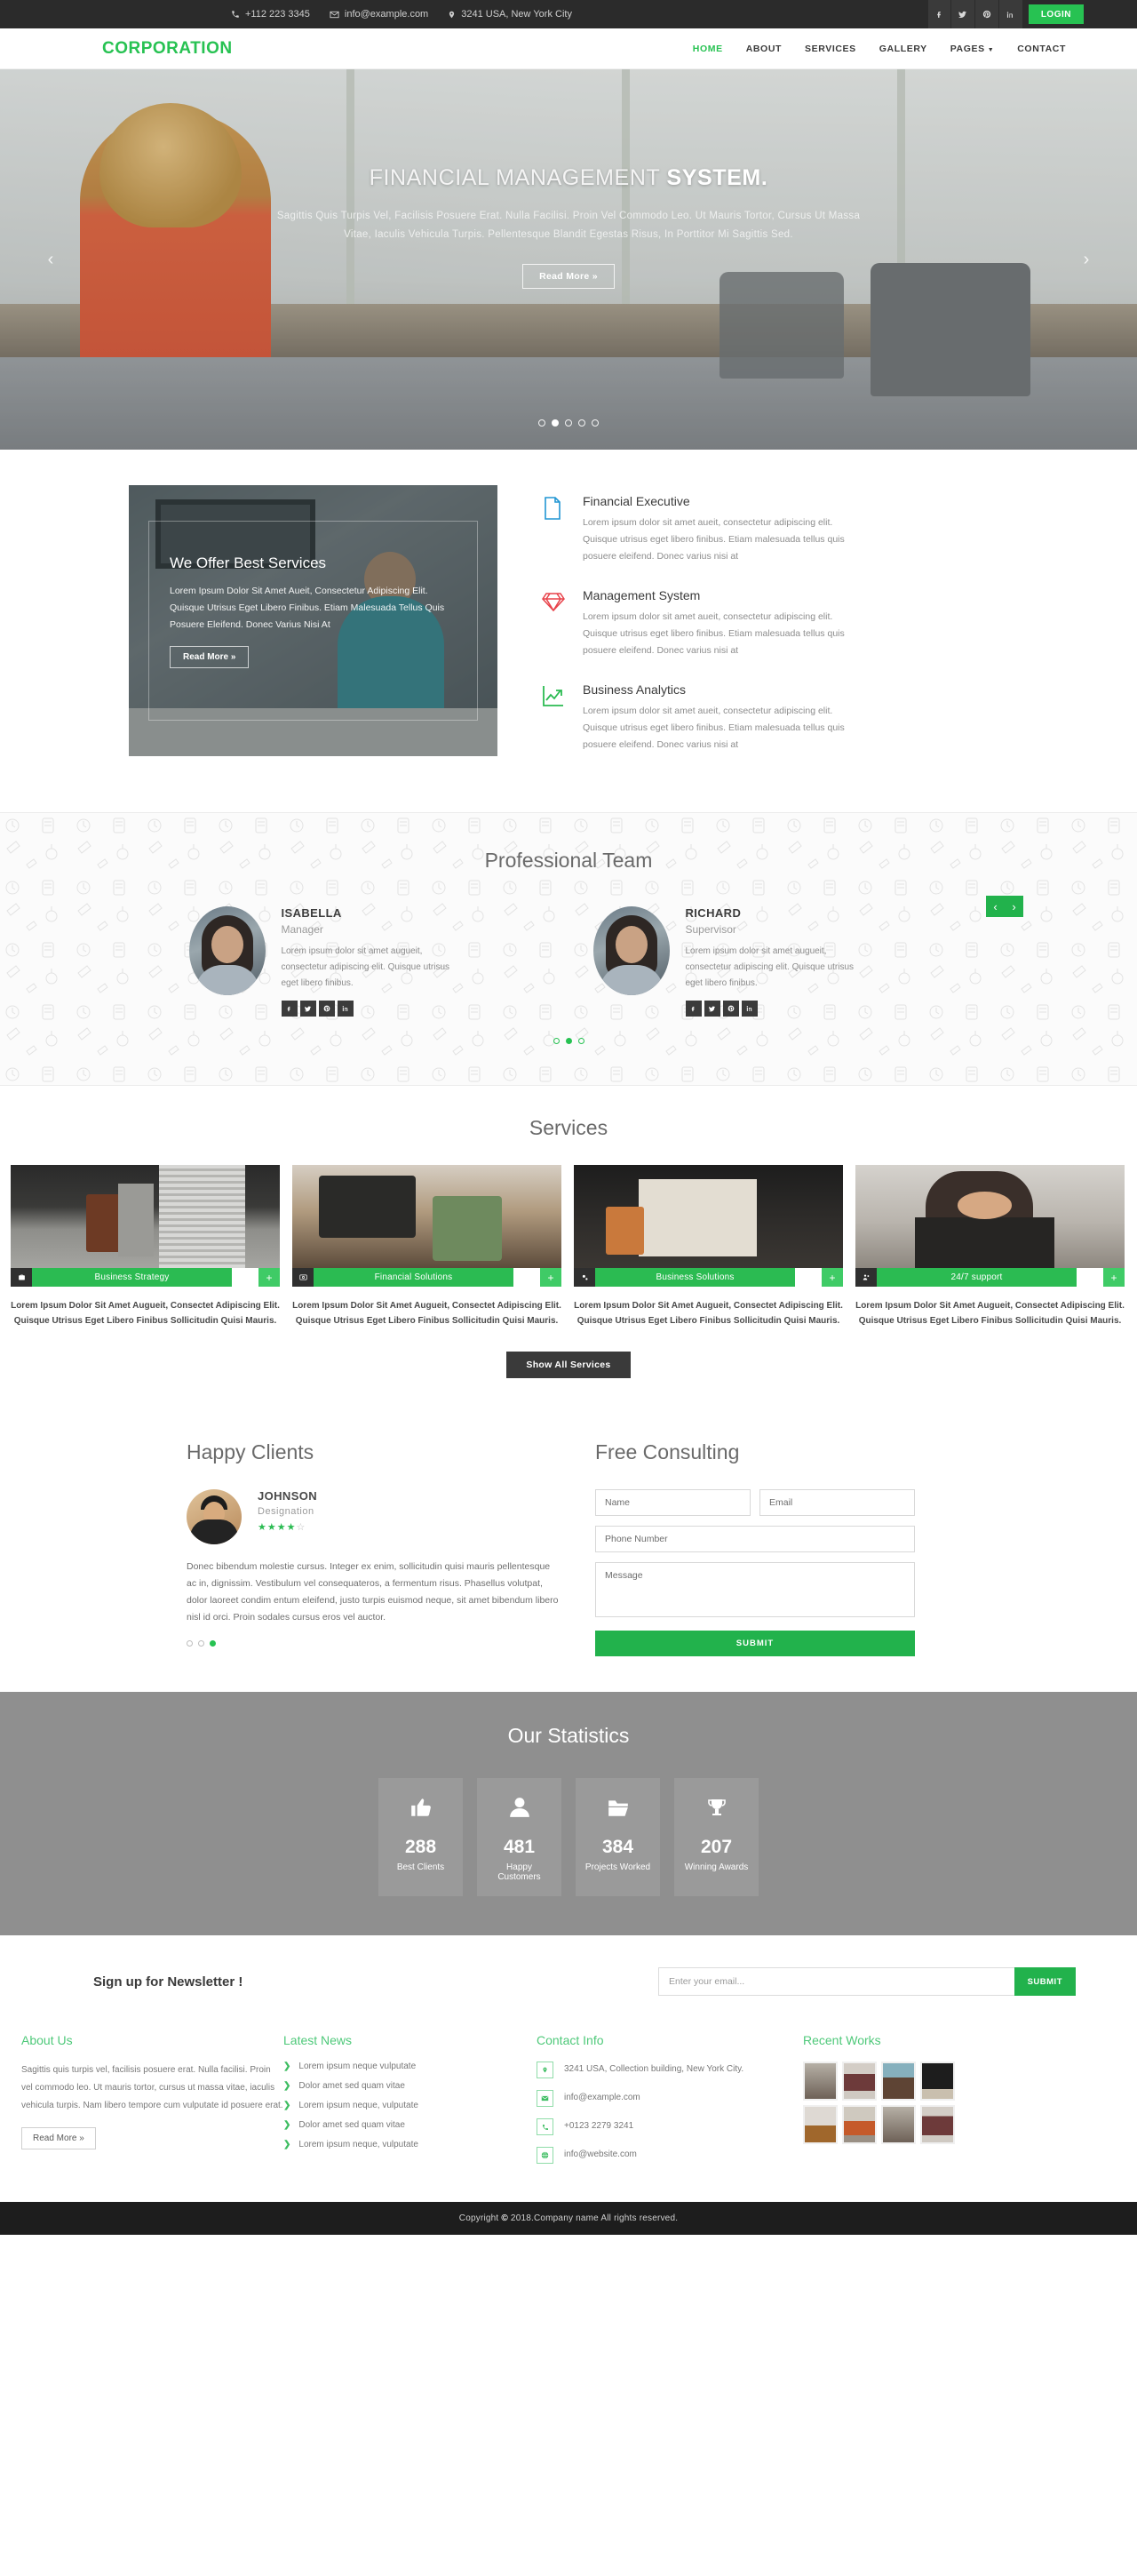 This screenshot has height=2576, width=1137. Describe the element at coordinates (1042, 49) in the screenshot. I see `nav-item-contact: CONTACT` at that location.